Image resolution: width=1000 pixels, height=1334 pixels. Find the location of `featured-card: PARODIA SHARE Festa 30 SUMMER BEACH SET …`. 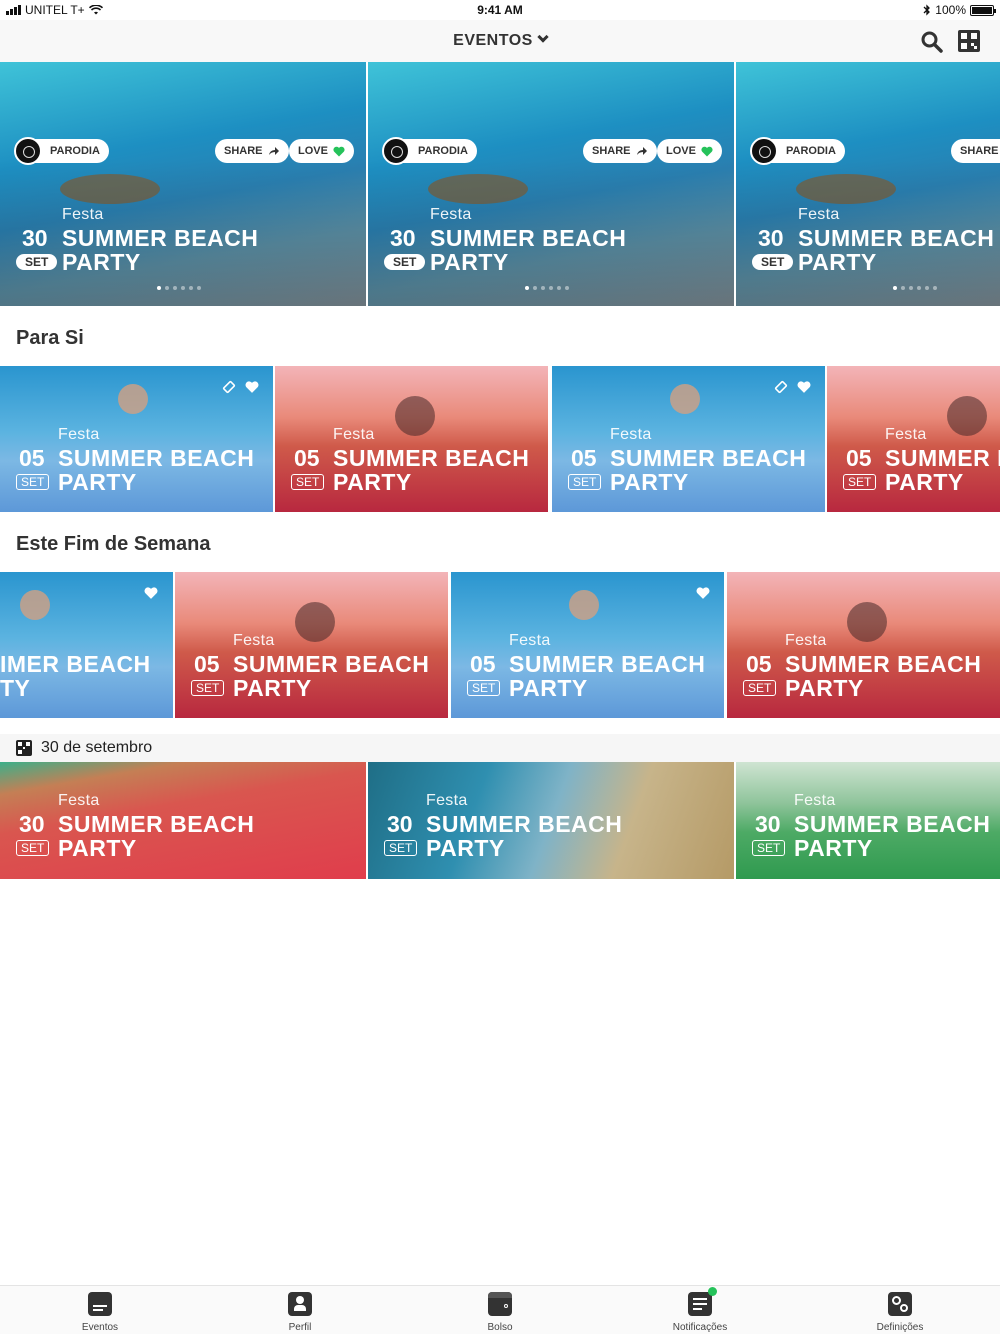

featured-card: PARODIA SHARE Festa 30 SUMMER BEACH SET … is located at coordinates (868, 184).